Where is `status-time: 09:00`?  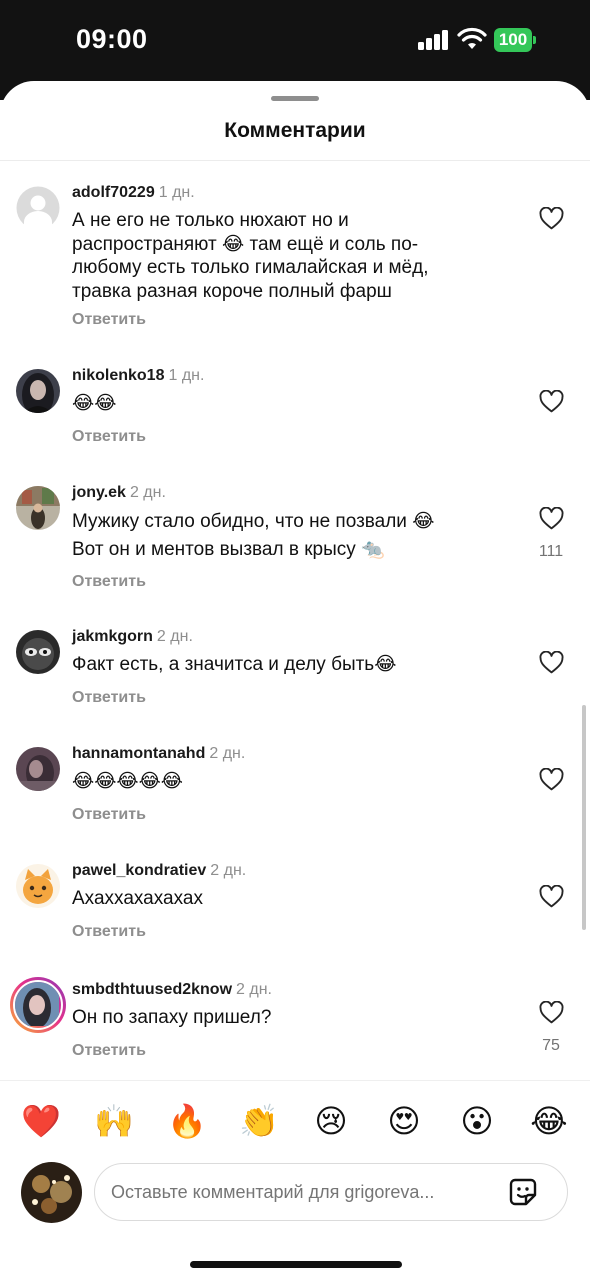 status-time: 09:00 is located at coordinates (112, 39).